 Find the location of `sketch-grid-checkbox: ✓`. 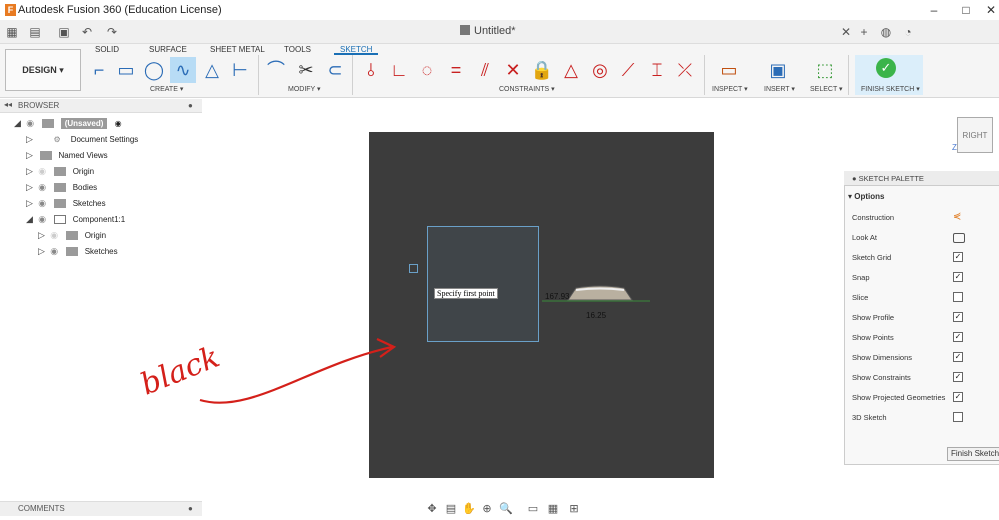

sketch-grid-checkbox: ✓ is located at coordinates (958, 257).